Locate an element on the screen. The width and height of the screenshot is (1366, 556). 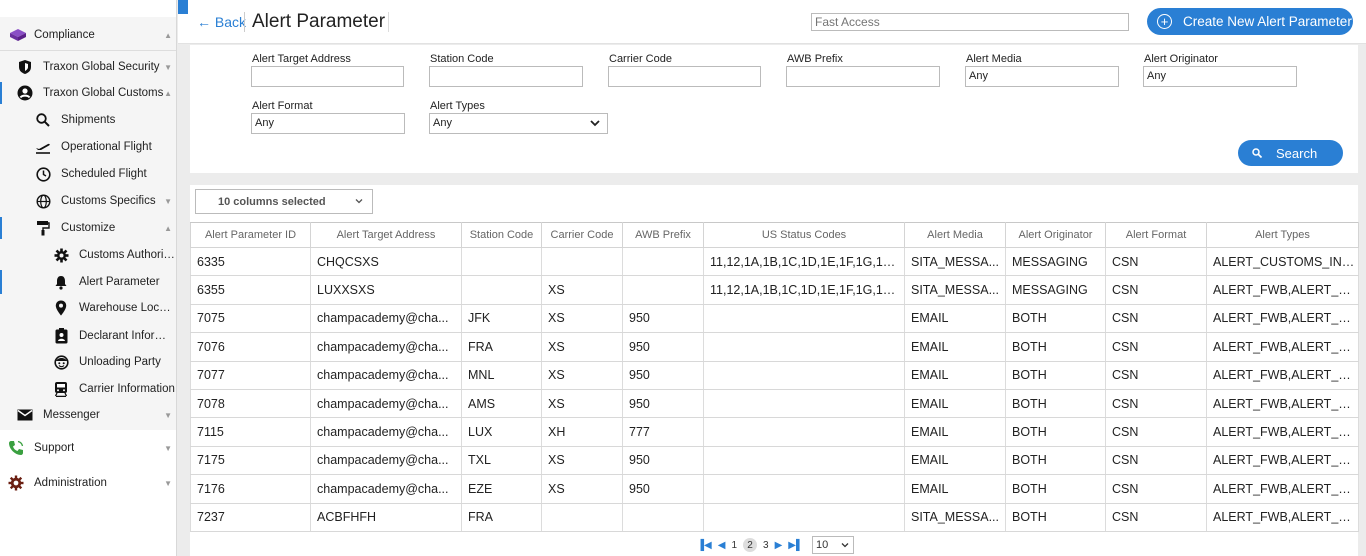
sidebar-item-warehouse-location: Warehouse Location is located at coordinates (88, 308).